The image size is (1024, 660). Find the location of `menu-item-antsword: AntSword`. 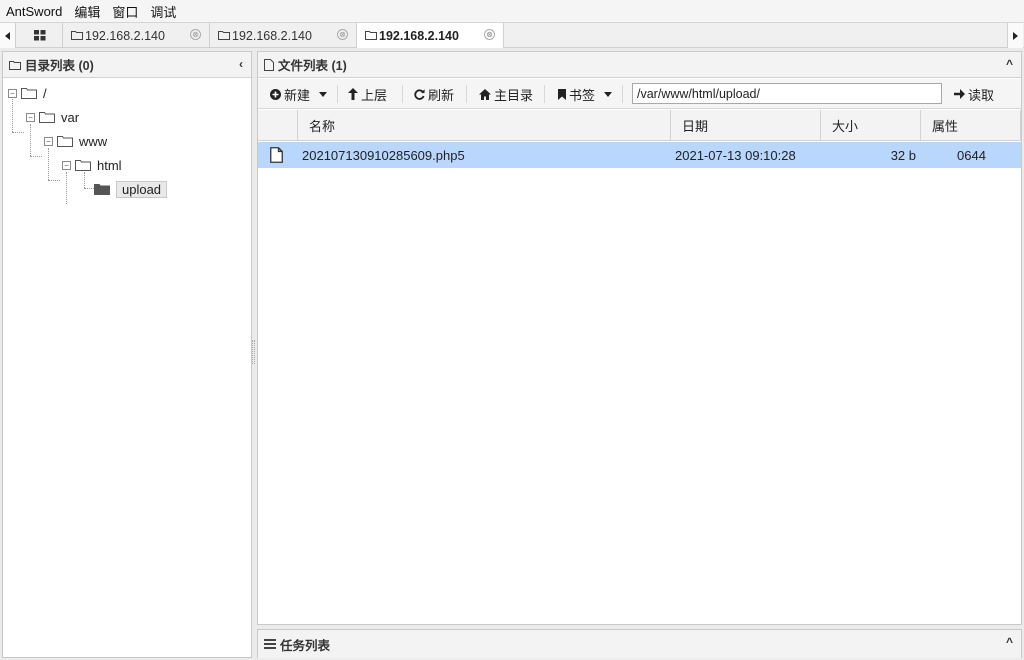

menu-item-antsword: AntSword is located at coordinates (34, 11).